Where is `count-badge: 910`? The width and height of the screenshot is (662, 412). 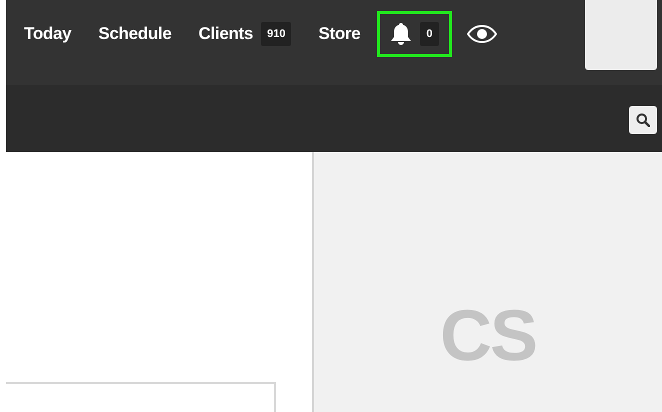 count-badge: 910 is located at coordinates (276, 34).